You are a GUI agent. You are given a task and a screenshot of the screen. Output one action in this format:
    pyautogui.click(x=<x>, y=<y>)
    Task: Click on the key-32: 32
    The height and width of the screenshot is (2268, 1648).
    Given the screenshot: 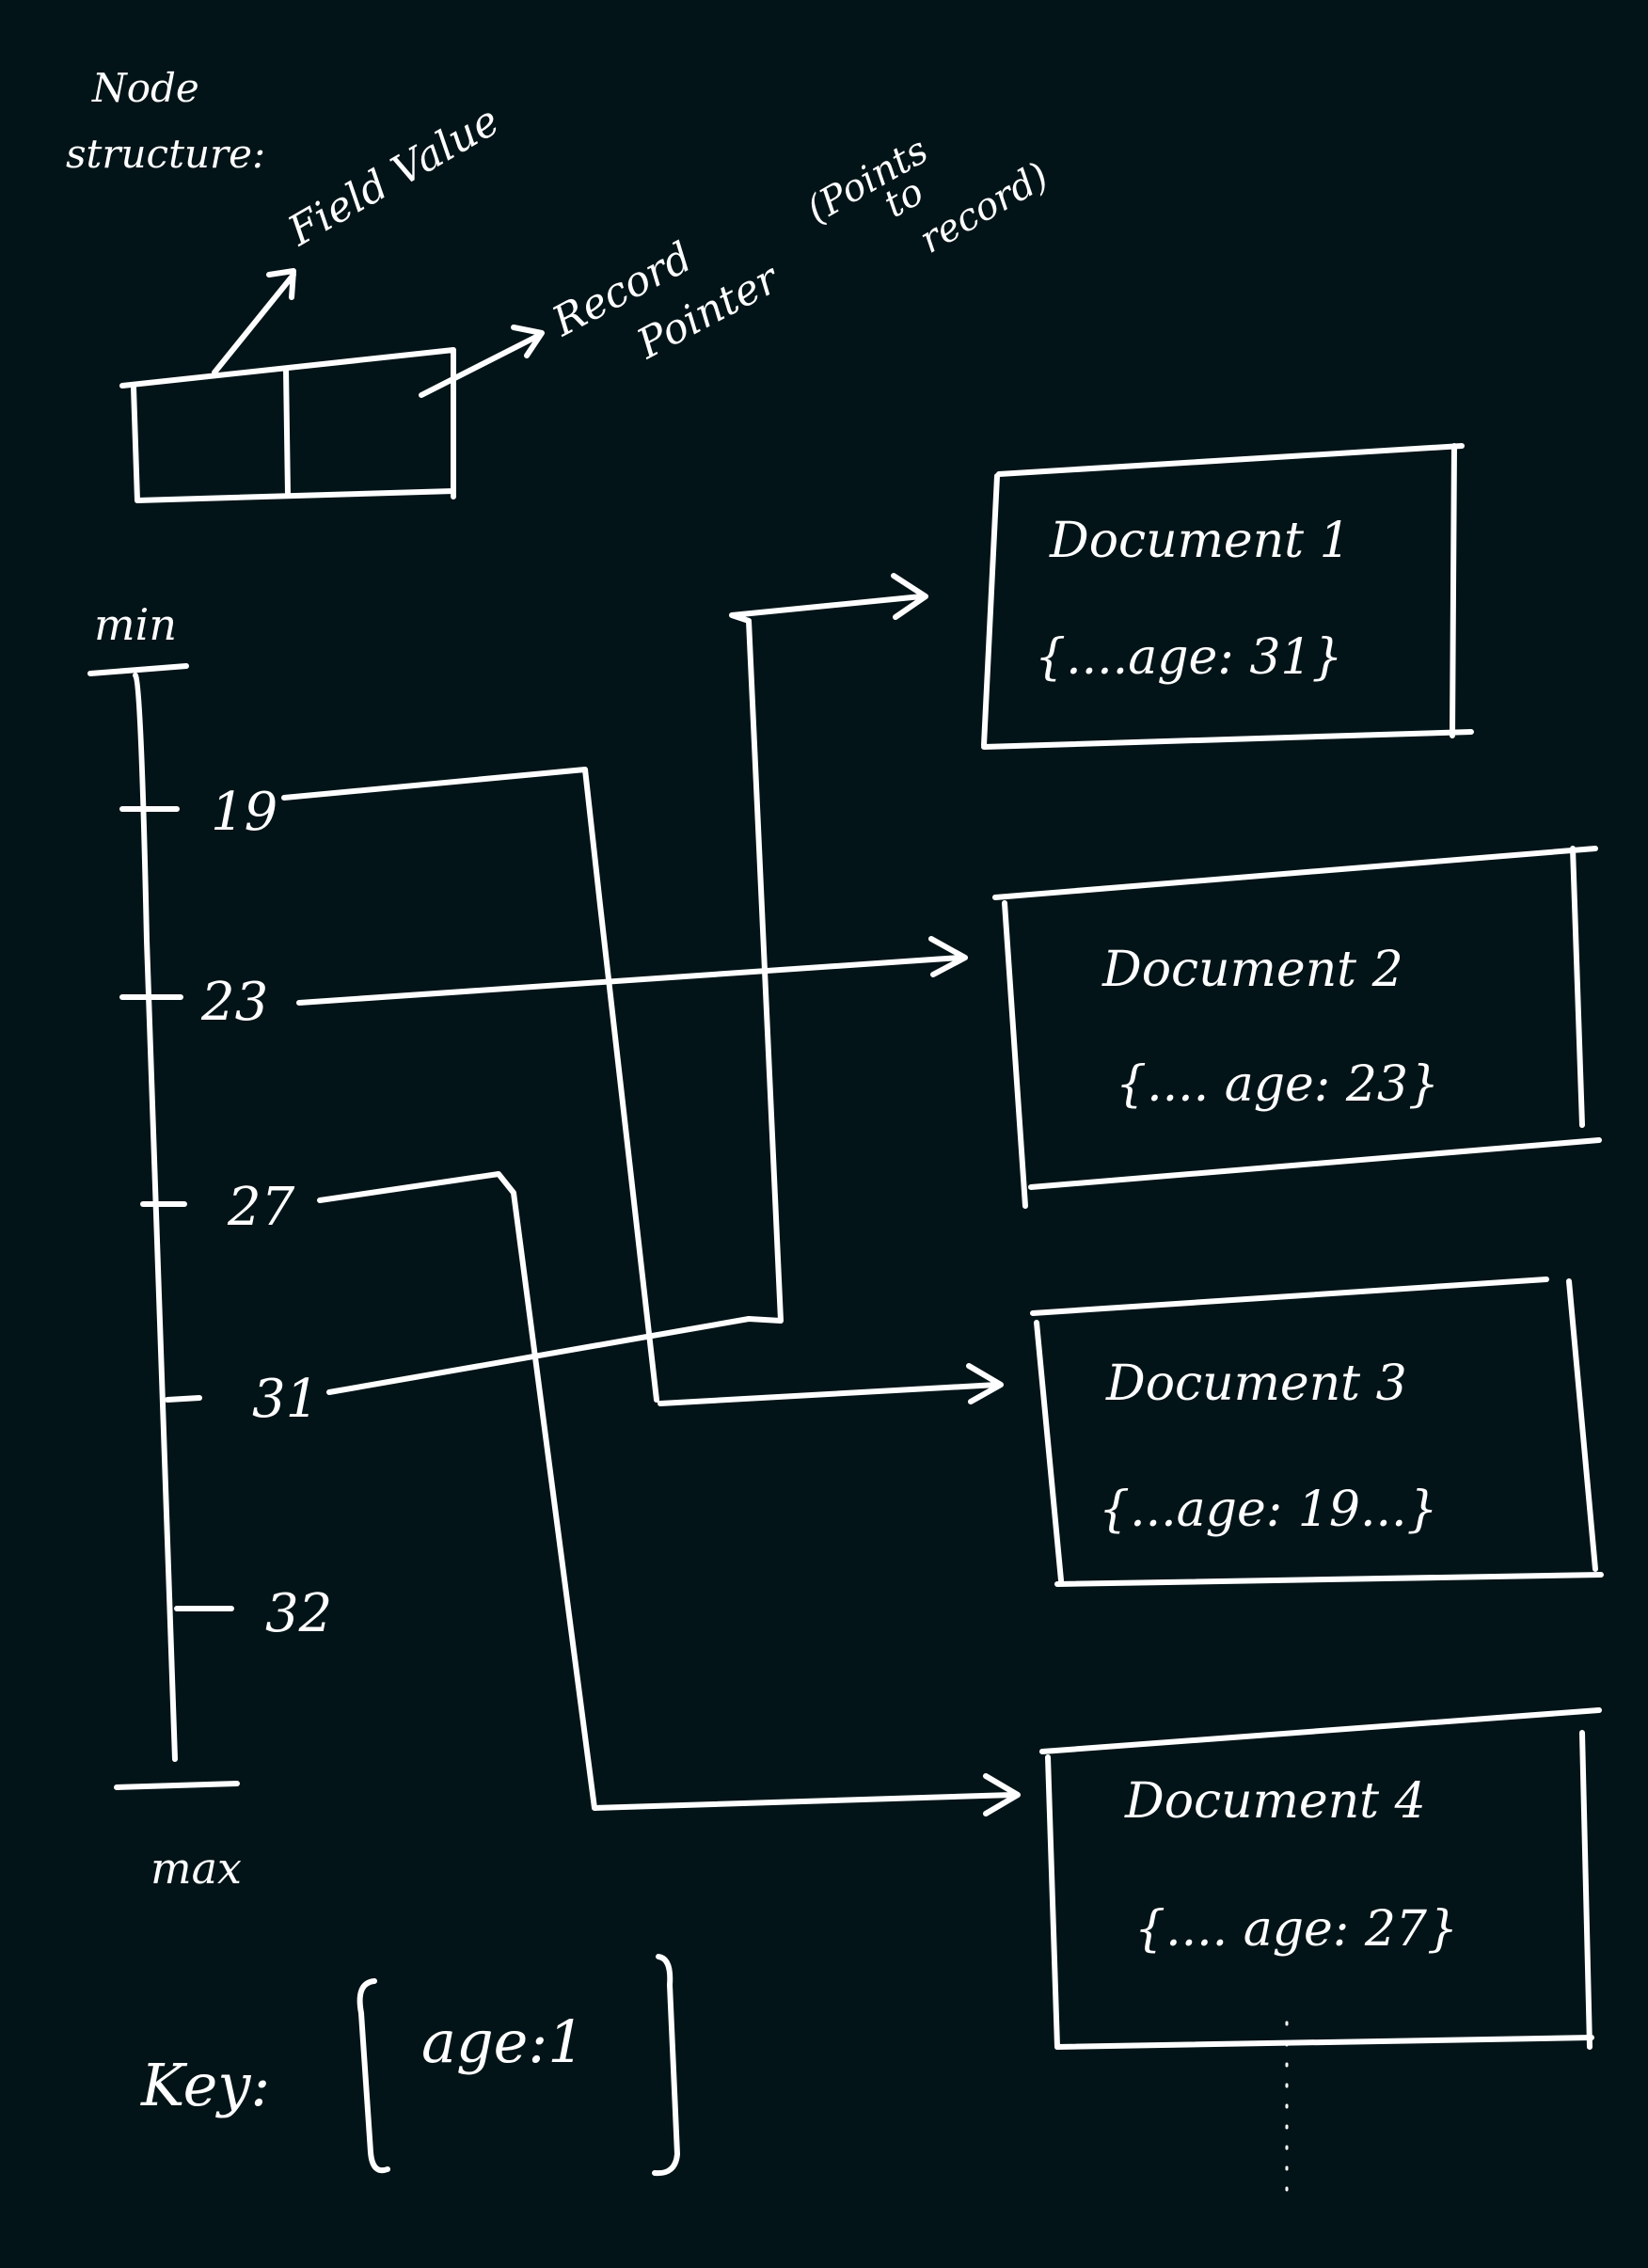 What is the action you would take?
    pyautogui.click(x=298, y=1613)
    